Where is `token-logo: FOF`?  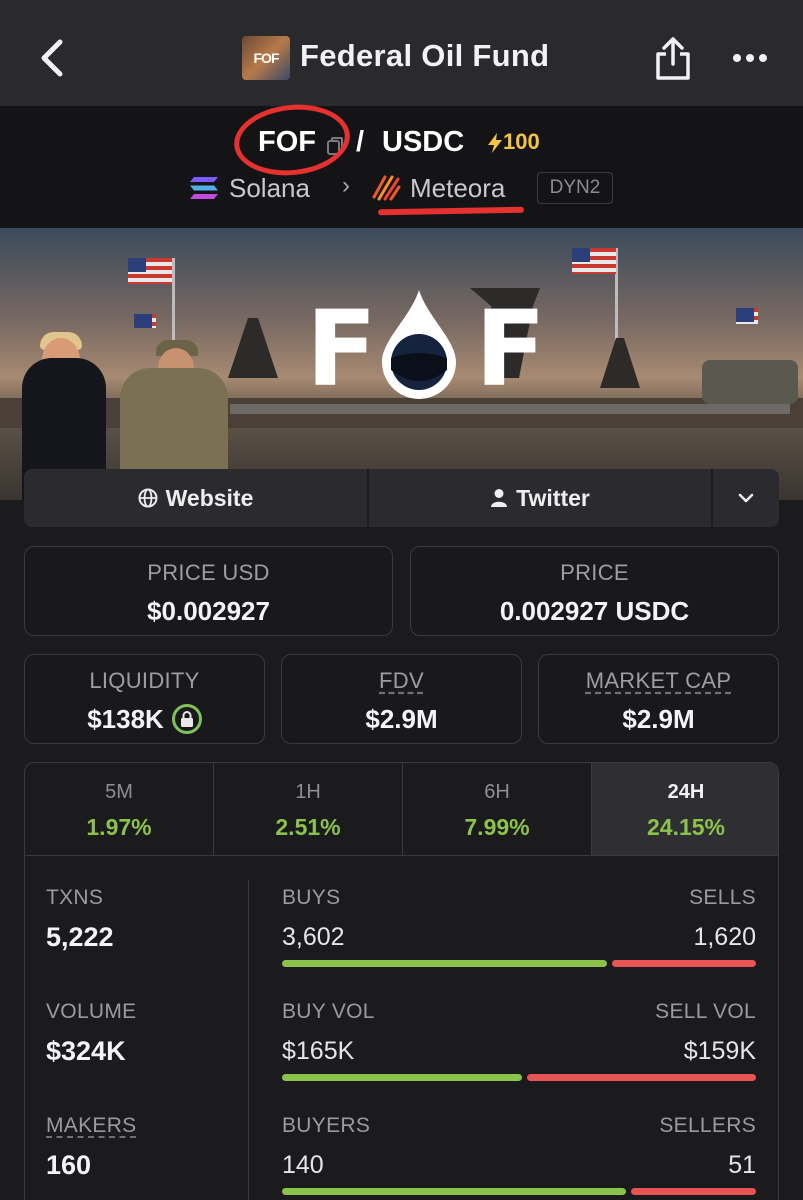
token-logo: FOF is located at coordinates (266, 58).